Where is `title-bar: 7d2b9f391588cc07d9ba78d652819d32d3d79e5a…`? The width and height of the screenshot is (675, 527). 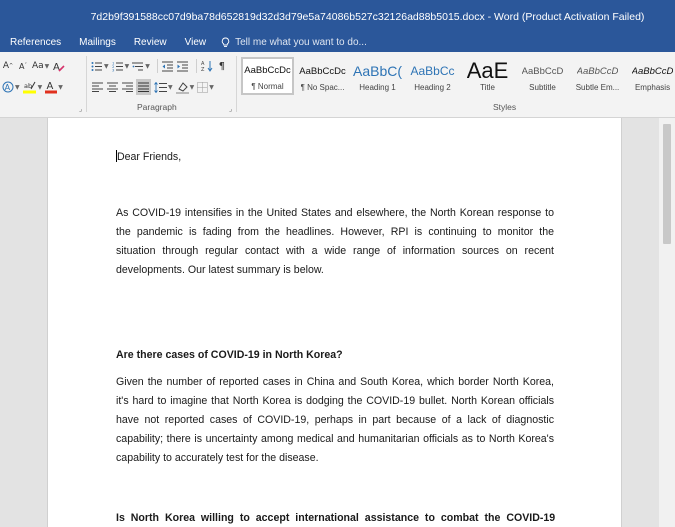 title-bar: 7d2b9f391588cc07d9ba78d652819d32d3d79e5a… is located at coordinates (337, 16).